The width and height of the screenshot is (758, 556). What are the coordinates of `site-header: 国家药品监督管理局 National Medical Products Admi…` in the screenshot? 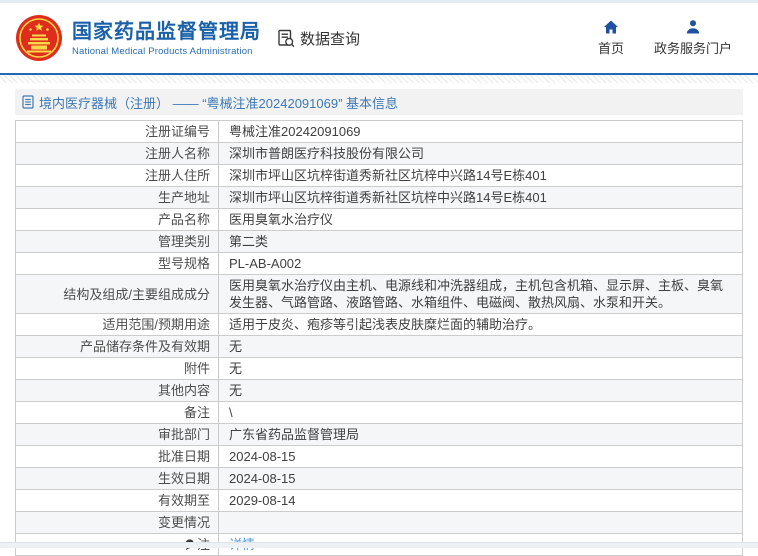 It's located at (379, 38).